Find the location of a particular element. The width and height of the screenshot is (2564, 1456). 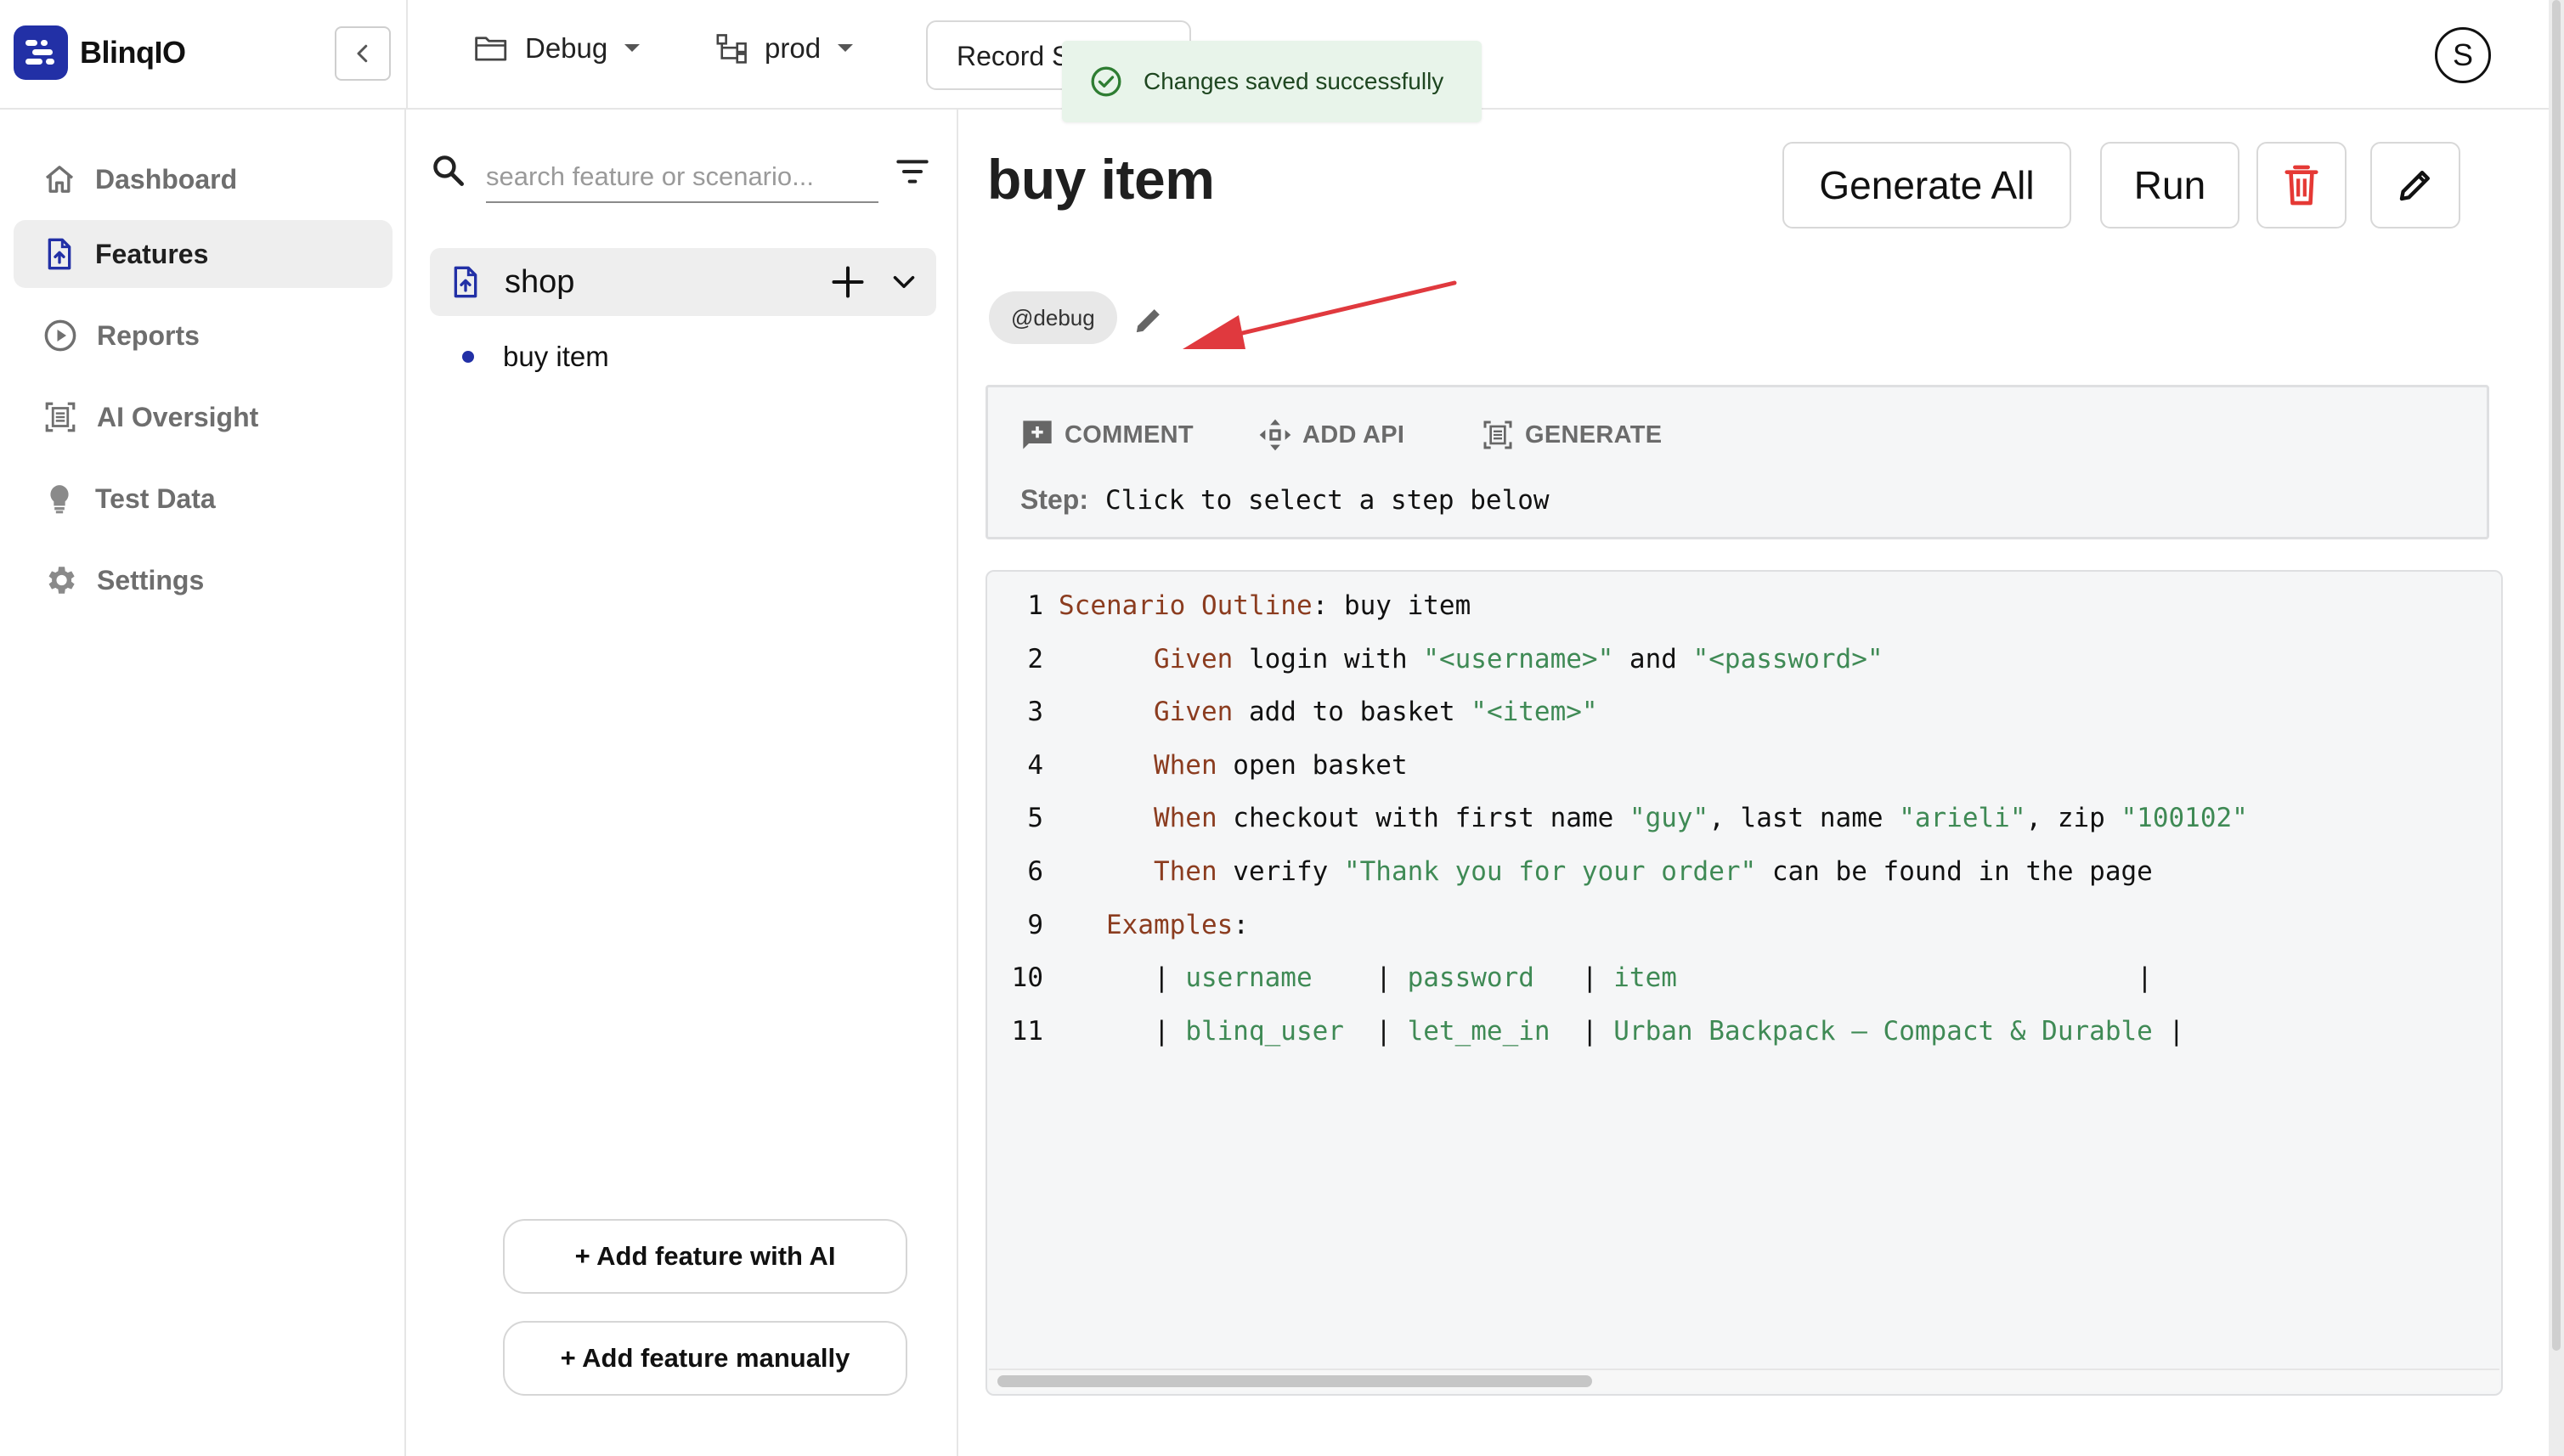

code-line: 10 | username | password | item | is located at coordinates (1570, 988).